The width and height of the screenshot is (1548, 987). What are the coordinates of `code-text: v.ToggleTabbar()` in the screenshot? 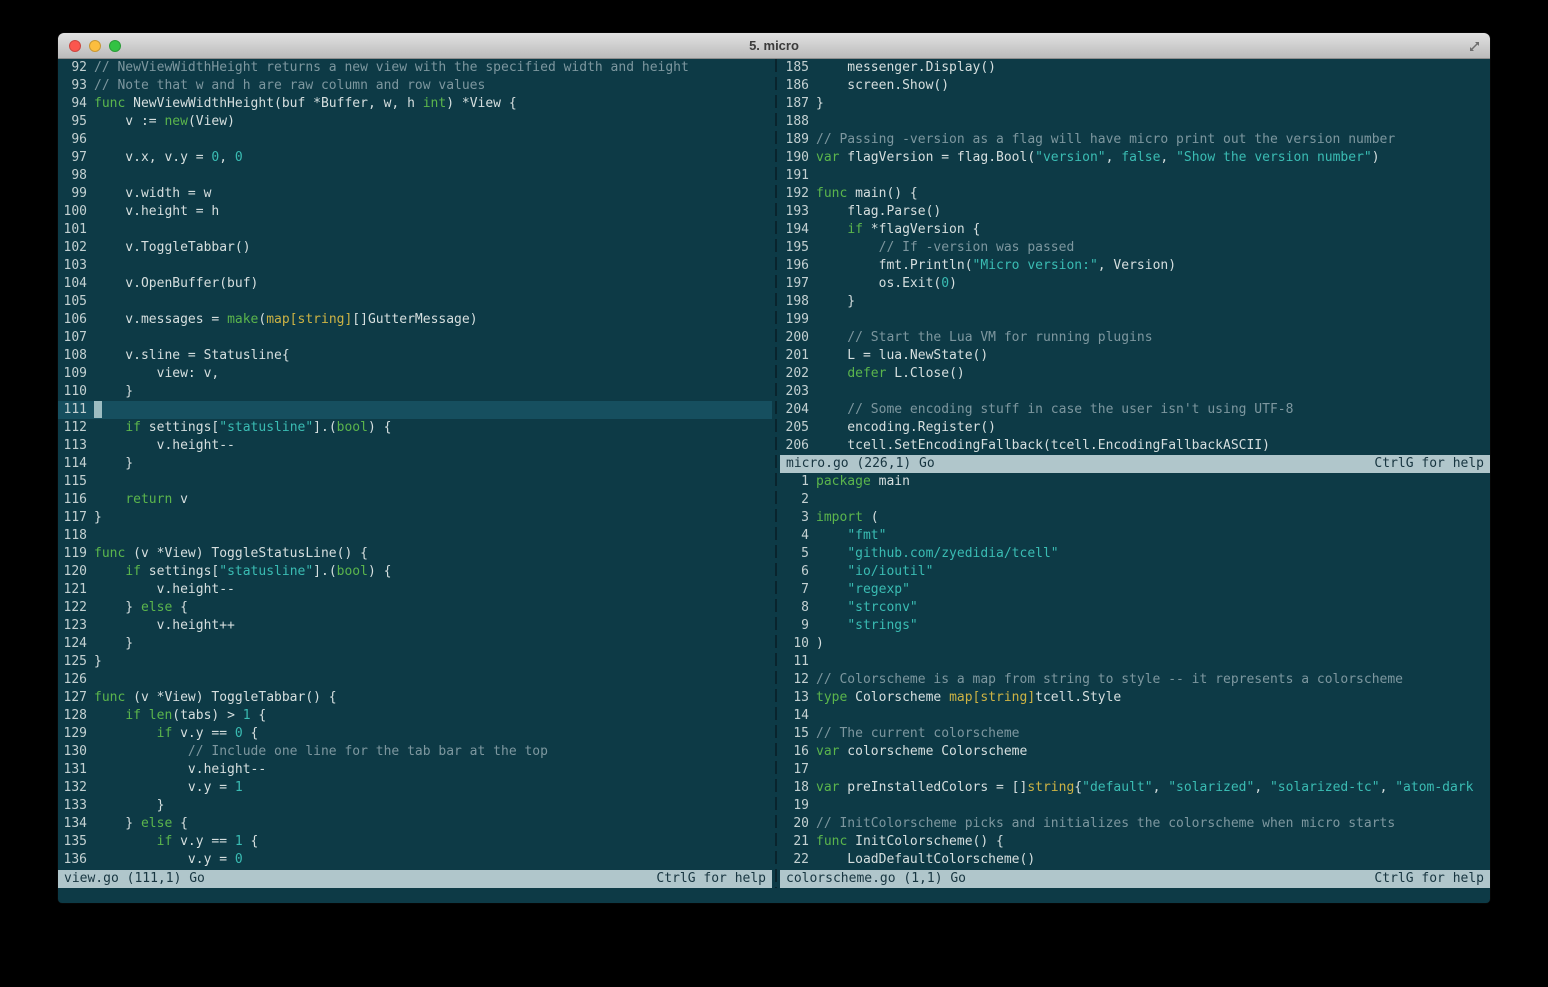 It's located at (433, 248).